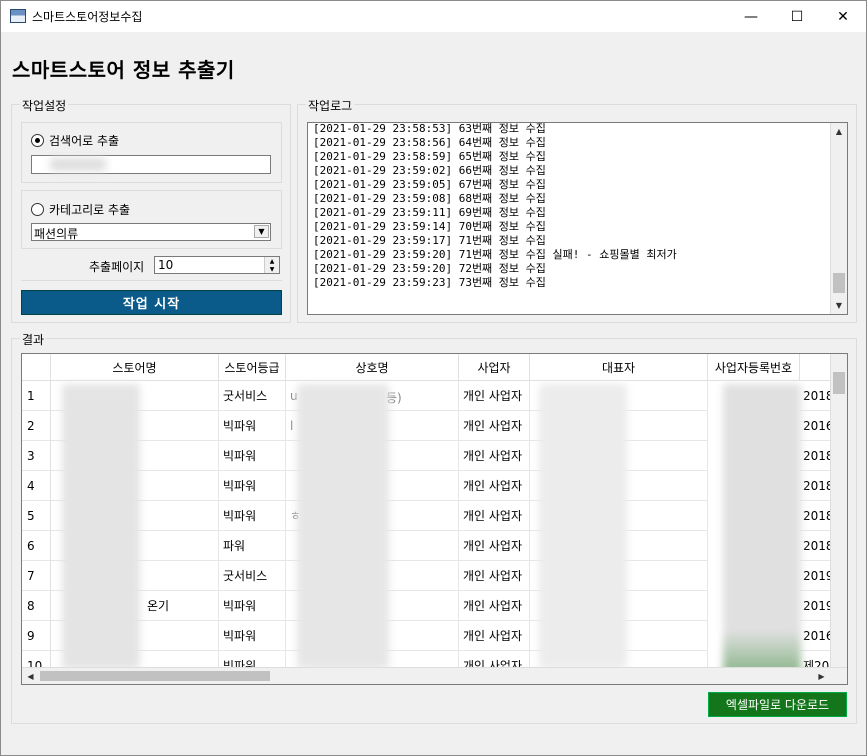 Image resolution: width=867 pixels, height=756 pixels. I want to click on column-header-regno: 사업자등록번호, so click(754, 367).